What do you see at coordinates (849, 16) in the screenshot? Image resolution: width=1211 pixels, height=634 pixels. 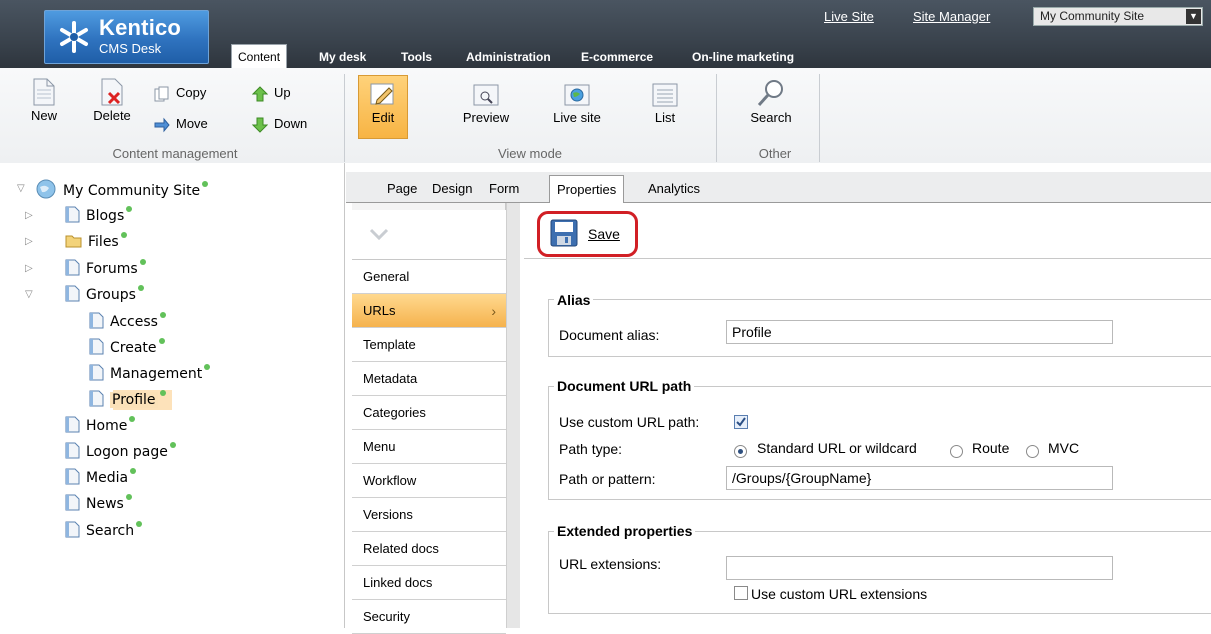 I see `live-site-link: Live Site` at bounding box center [849, 16].